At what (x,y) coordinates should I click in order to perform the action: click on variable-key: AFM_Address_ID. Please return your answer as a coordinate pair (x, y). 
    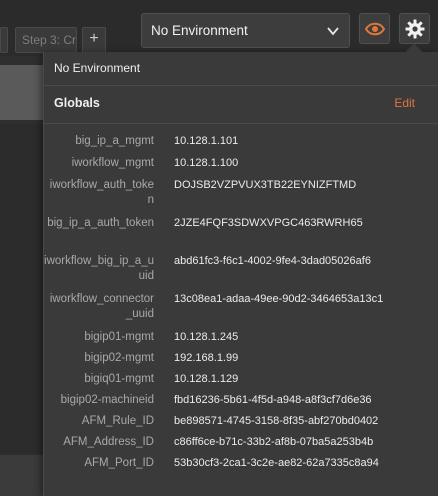
    Looking at the image, I should click on (108, 442).